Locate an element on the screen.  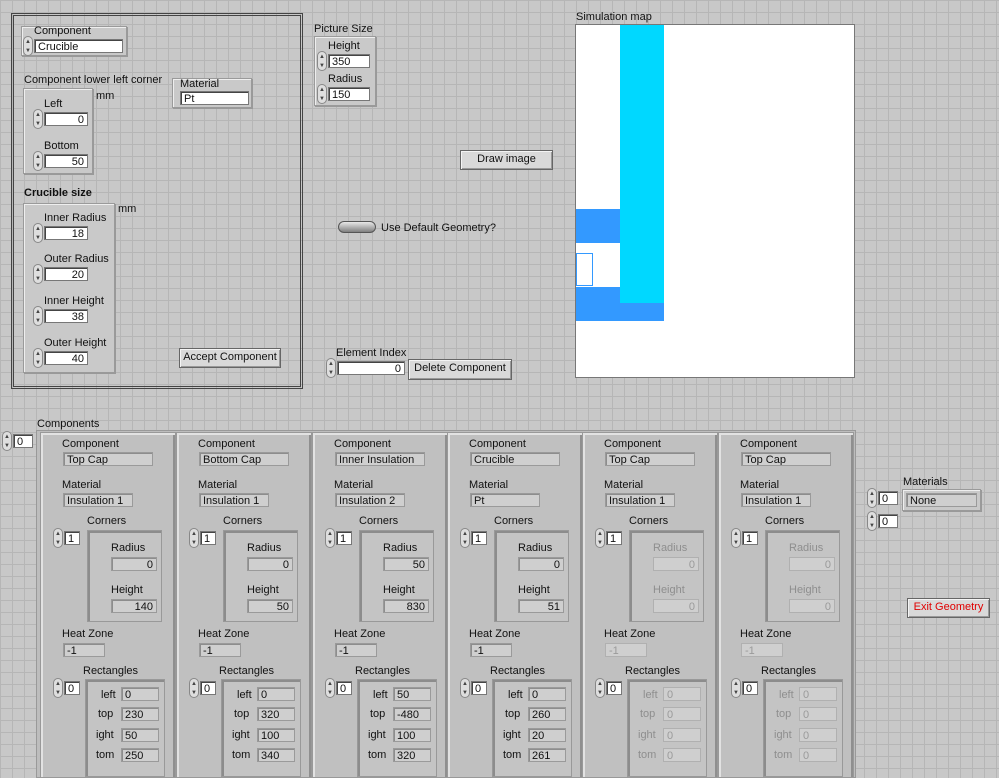
card-top-field: 260 is located at coordinates (547, 714).